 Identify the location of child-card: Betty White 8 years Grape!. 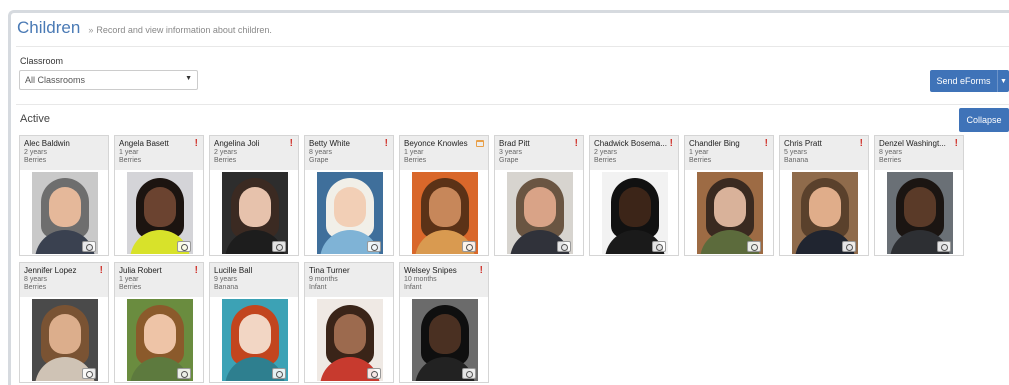
(349, 195).